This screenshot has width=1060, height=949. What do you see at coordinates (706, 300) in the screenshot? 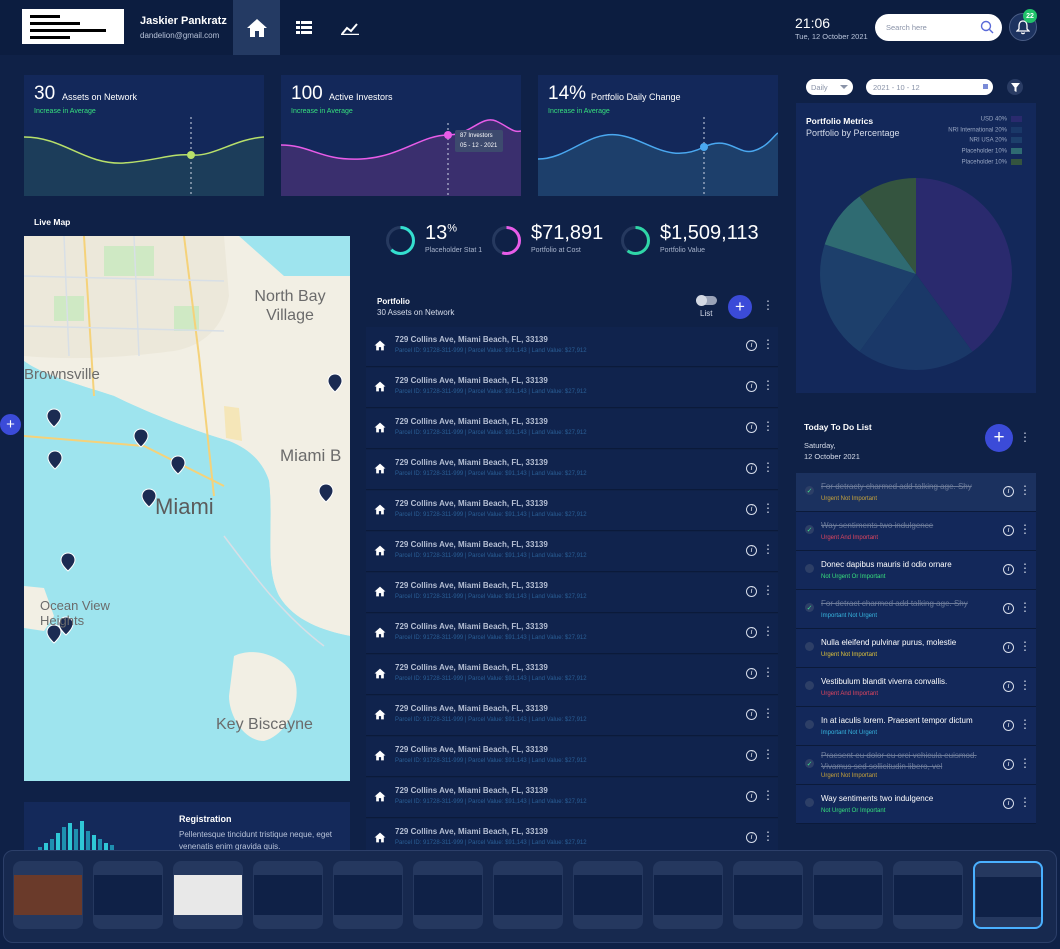
I see `list-toggle` at bounding box center [706, 300].